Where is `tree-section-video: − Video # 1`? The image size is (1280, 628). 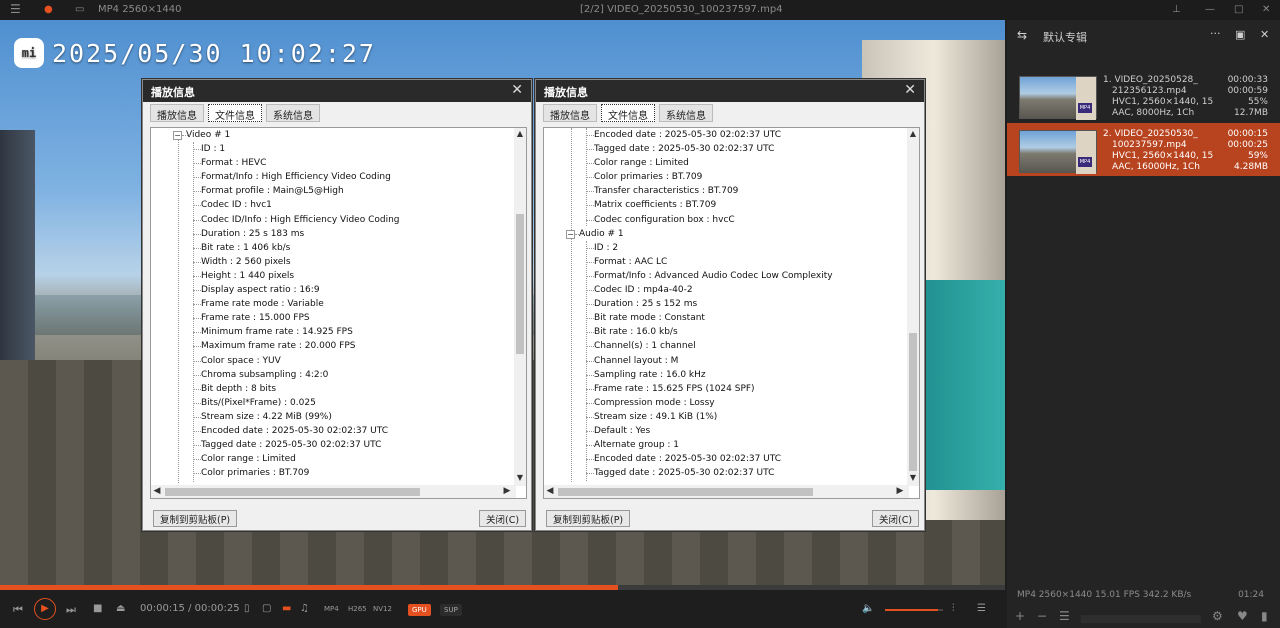 tree-section-video: − Video # 1 is located at coordinates (331, 135).